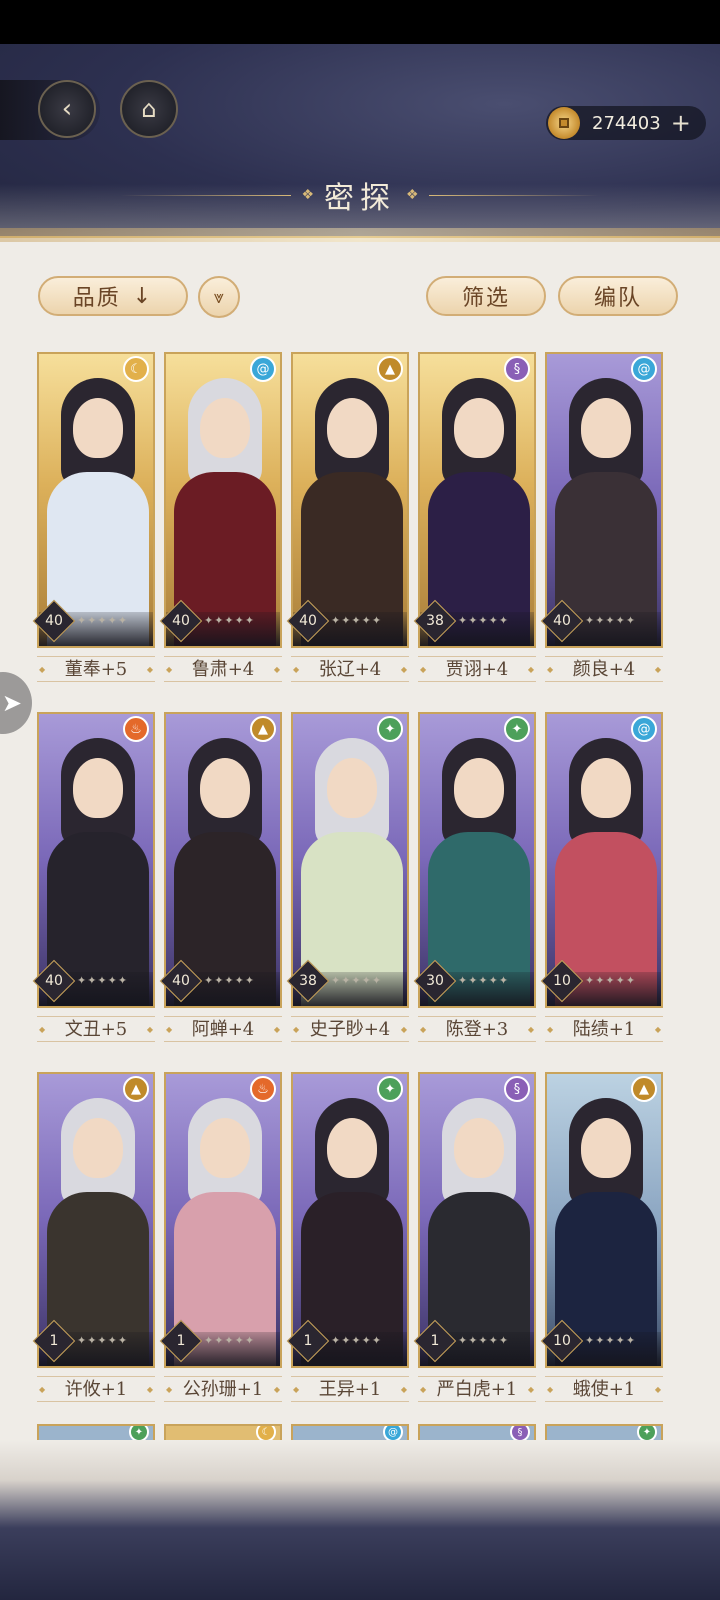 The height and width of the screenshot is (1600, 720). I want to click on currency-display: 274403 +, so click(626, 123).